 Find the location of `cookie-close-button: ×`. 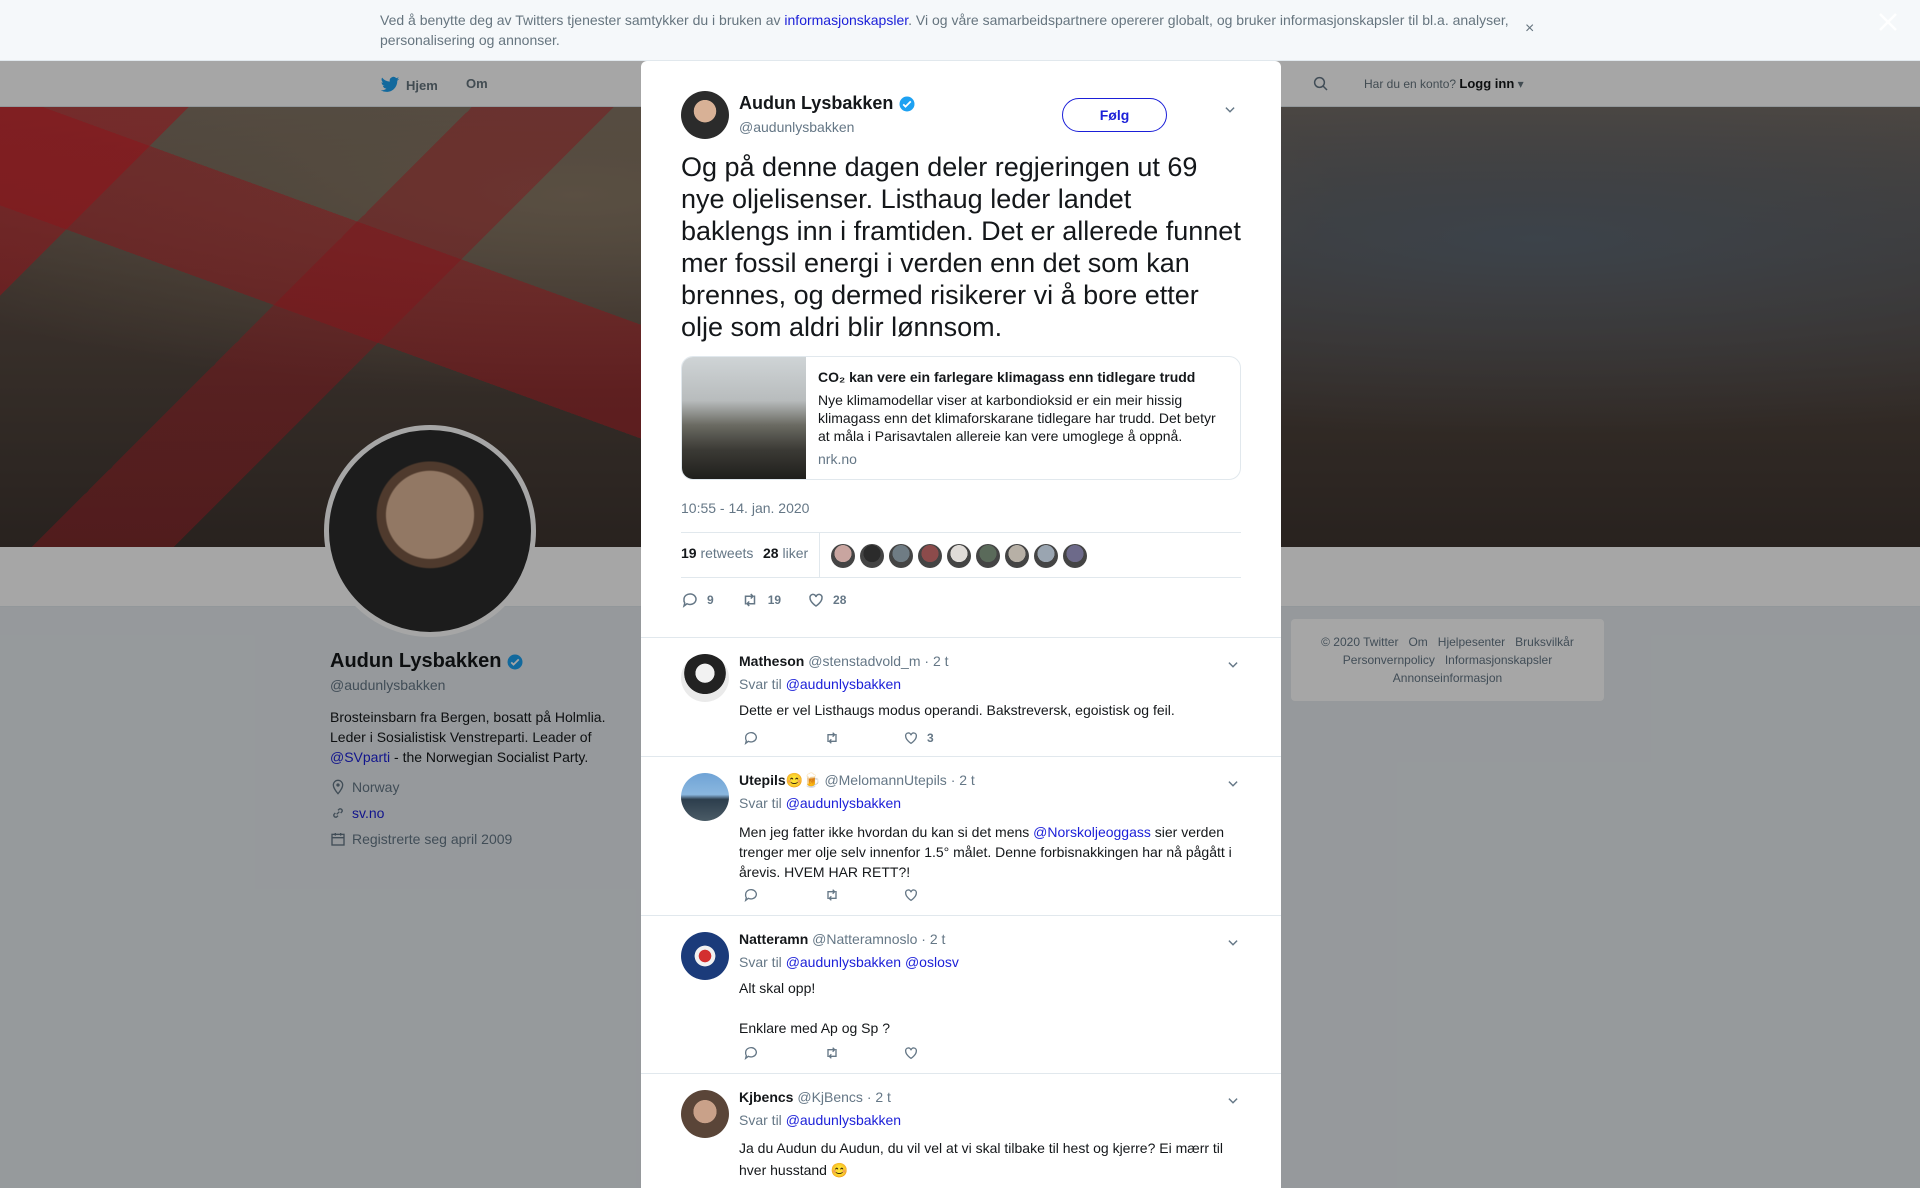

cookie-close-button: × is located at coordinates (1529, 29).